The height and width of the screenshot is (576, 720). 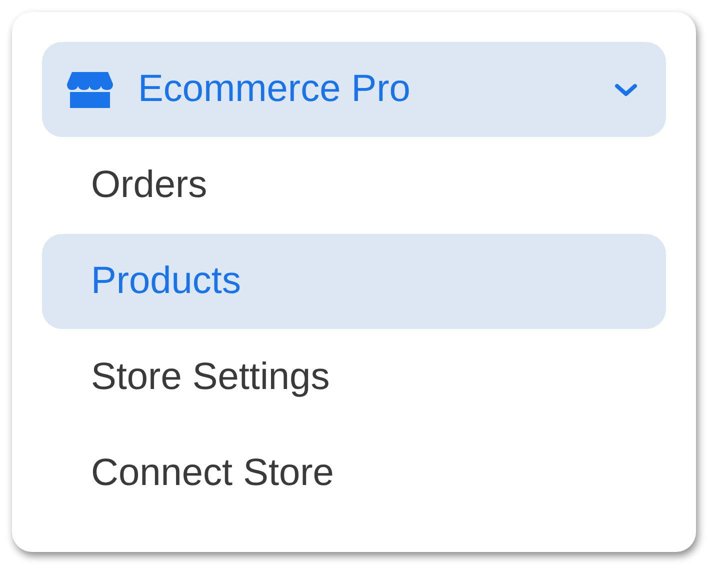 I want to click on menu-item: Connect Store, so click(x=354, y=473).